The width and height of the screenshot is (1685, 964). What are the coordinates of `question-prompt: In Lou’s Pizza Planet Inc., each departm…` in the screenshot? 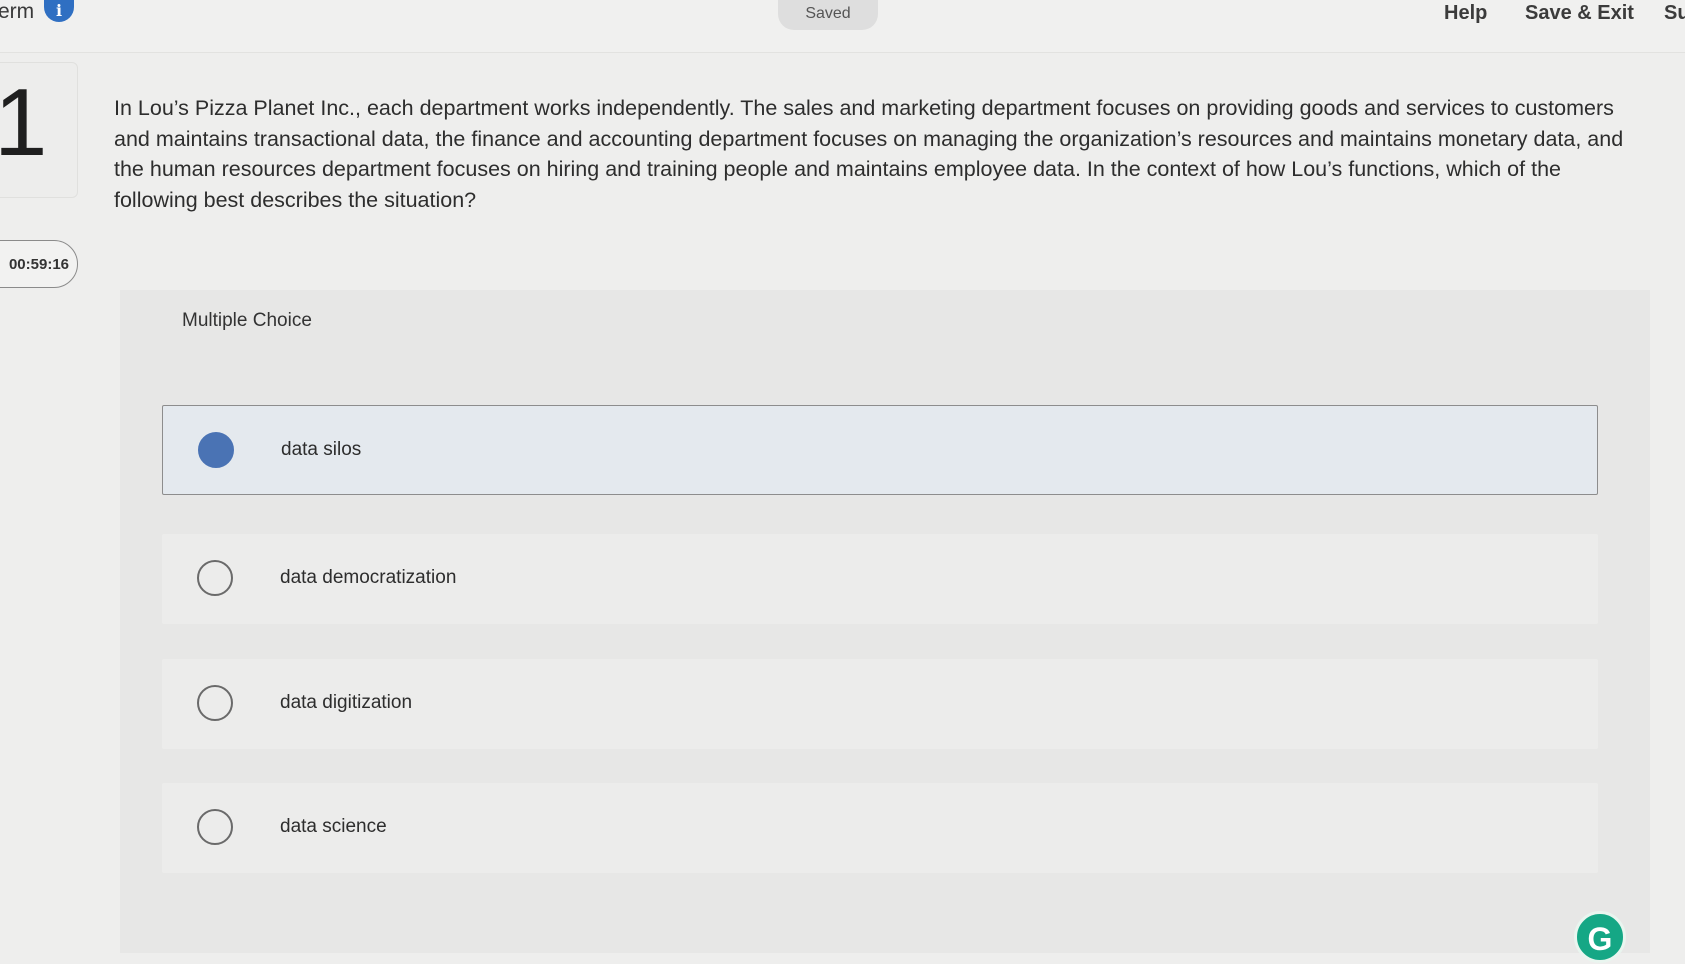 It's located at (869, 154).